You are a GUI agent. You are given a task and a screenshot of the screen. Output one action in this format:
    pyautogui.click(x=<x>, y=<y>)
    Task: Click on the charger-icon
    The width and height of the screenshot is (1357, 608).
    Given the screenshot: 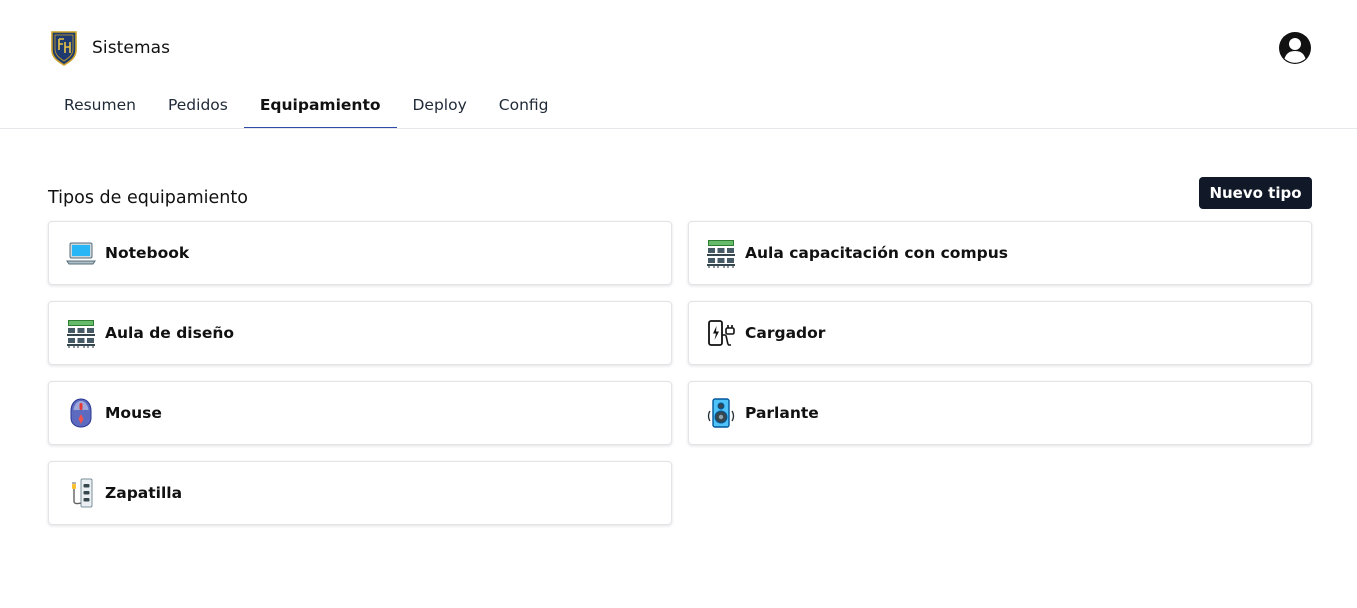 What is the action you would take?
    pyautogui.click(x=721, y=333)
    